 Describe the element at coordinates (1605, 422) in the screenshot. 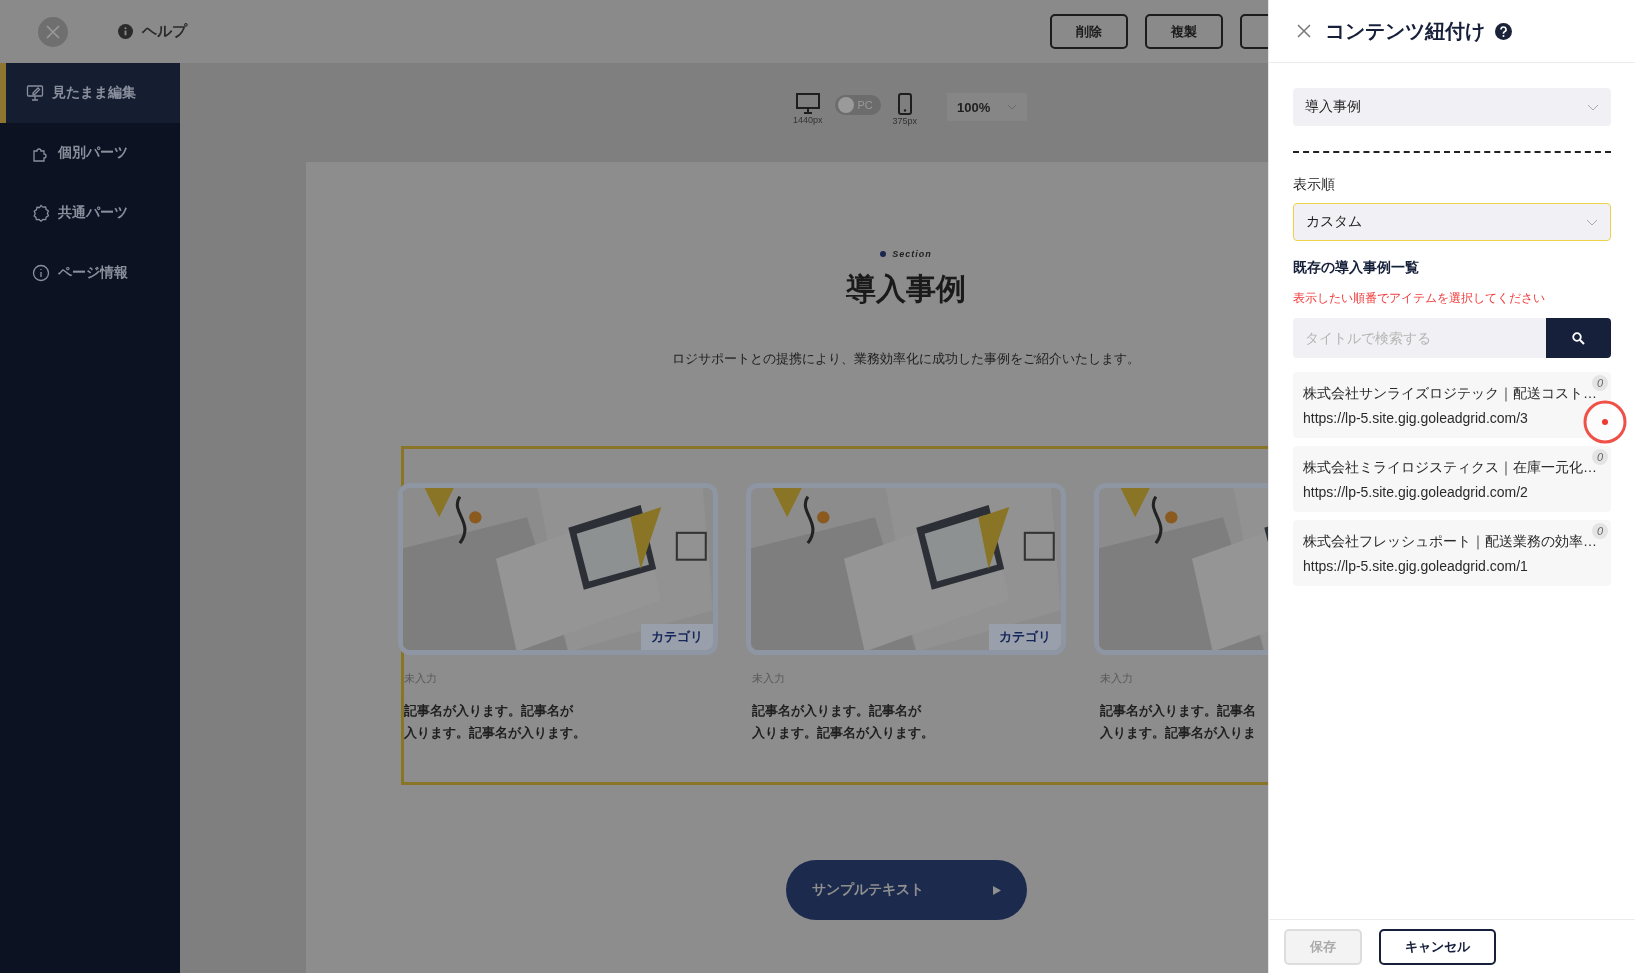

I see `touch-indicator-icon` at that location.